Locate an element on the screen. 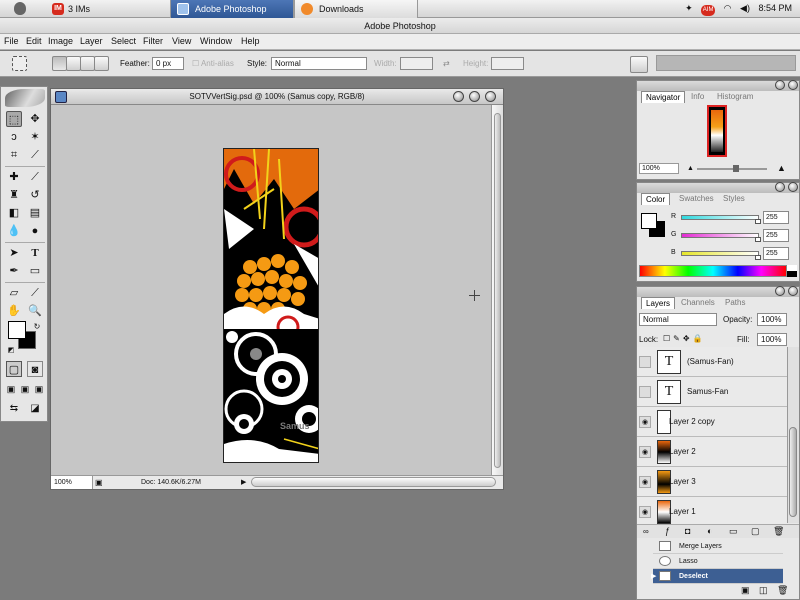 Image resolution: width=800 pixels, height=600 pixels. palette-minimize-button is located at coordinates (780, 291).